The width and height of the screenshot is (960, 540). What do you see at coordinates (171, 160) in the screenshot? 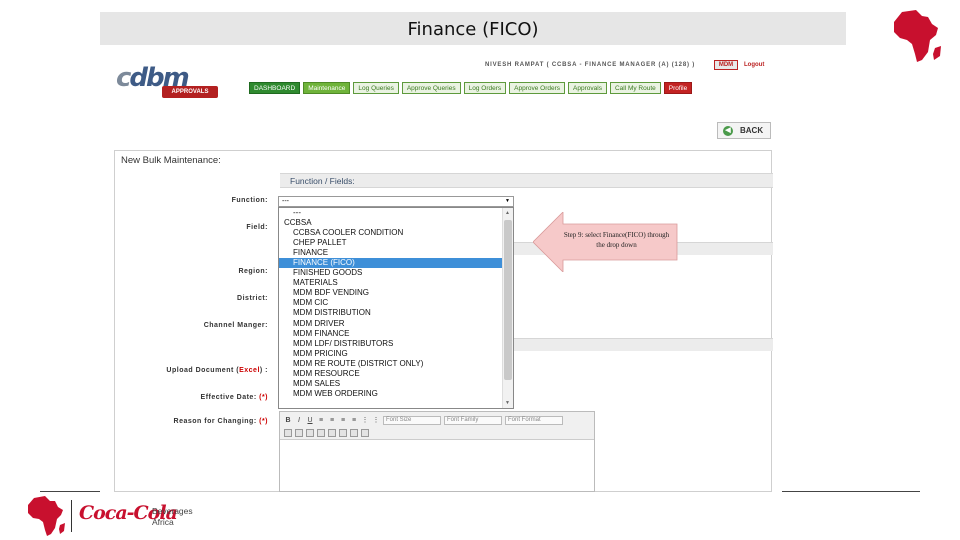
I see `panel-title: New Bulk Maintenance:` at bounding box center [171, 160].